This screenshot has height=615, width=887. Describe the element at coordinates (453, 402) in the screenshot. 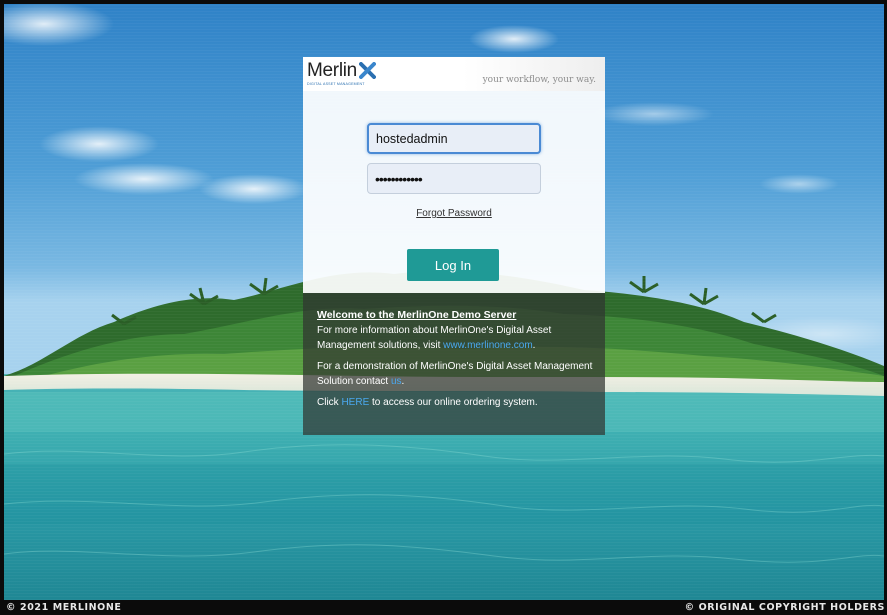

I see `info-text-3-end: to access our online ordering system.` at that location.